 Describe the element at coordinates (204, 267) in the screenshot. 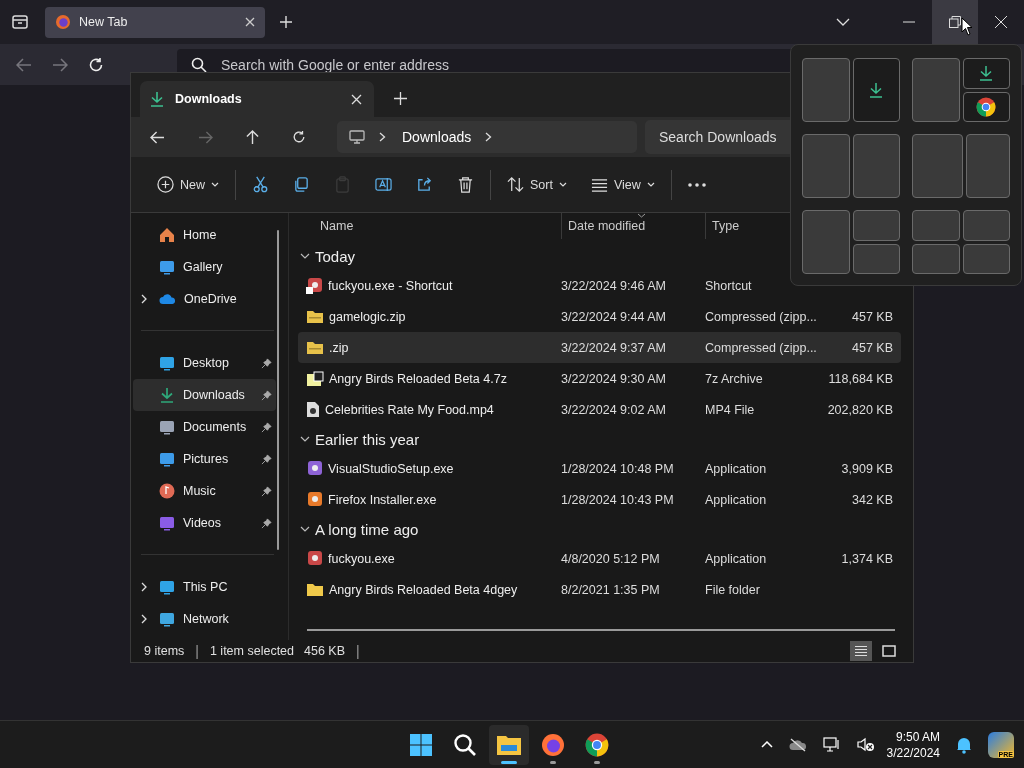

I see `sidebar-item: Gallery` at that location.